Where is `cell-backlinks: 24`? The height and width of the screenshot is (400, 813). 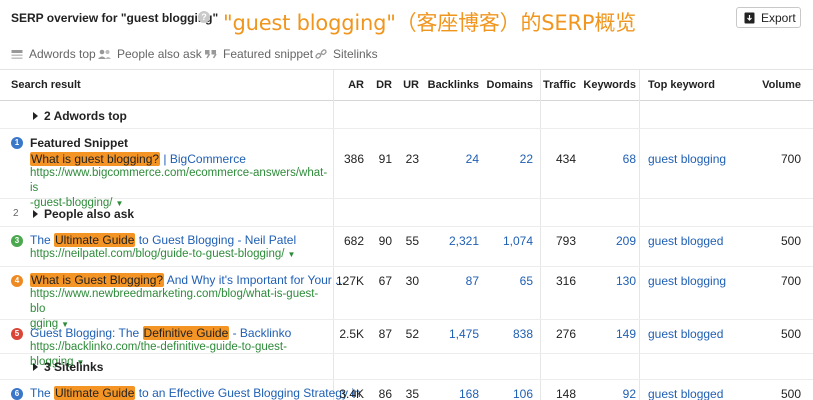 cell-backlinks: 24 is located at coordinates (454, 159).